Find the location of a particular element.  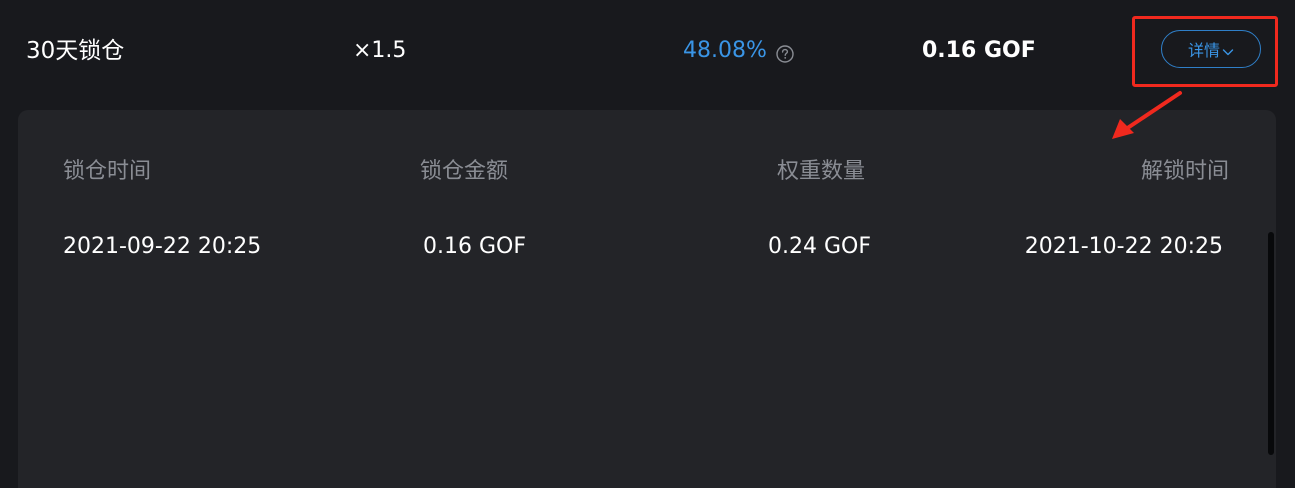

help-circle-icon is located at coordinates (785, 52).